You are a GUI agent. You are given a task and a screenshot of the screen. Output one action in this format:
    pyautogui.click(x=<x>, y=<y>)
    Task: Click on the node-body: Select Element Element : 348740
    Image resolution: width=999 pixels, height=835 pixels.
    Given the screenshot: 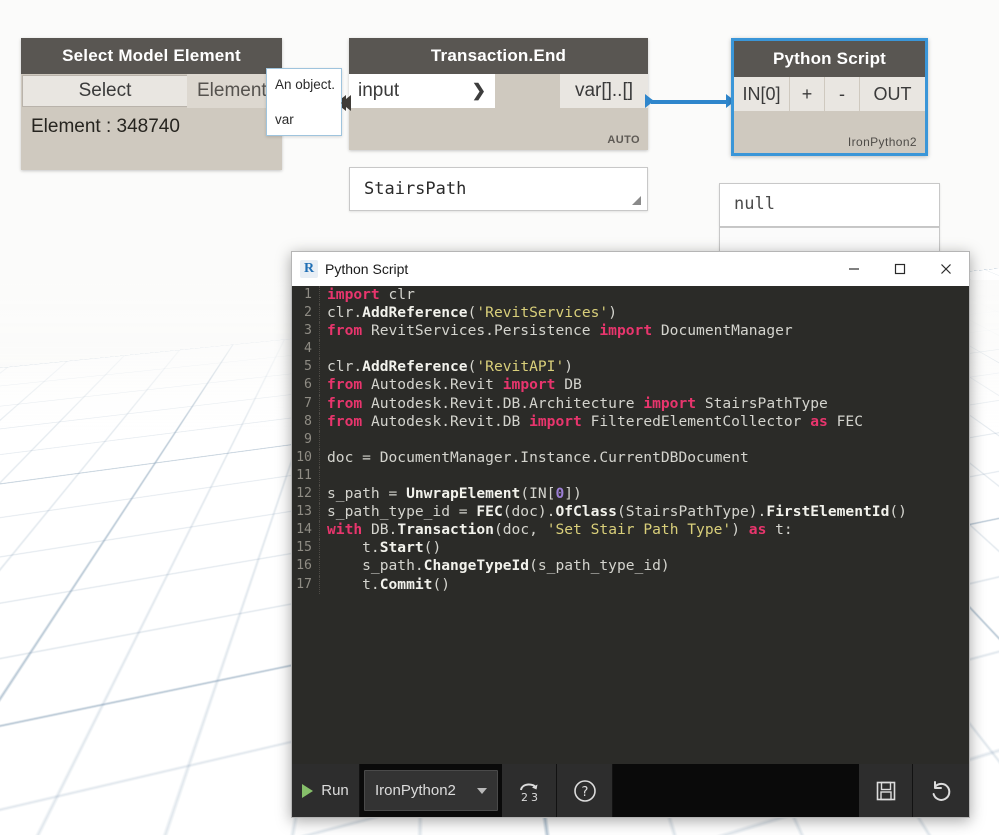 What is the action you would take?
    pyautogui.click(x=151, y=122)
    